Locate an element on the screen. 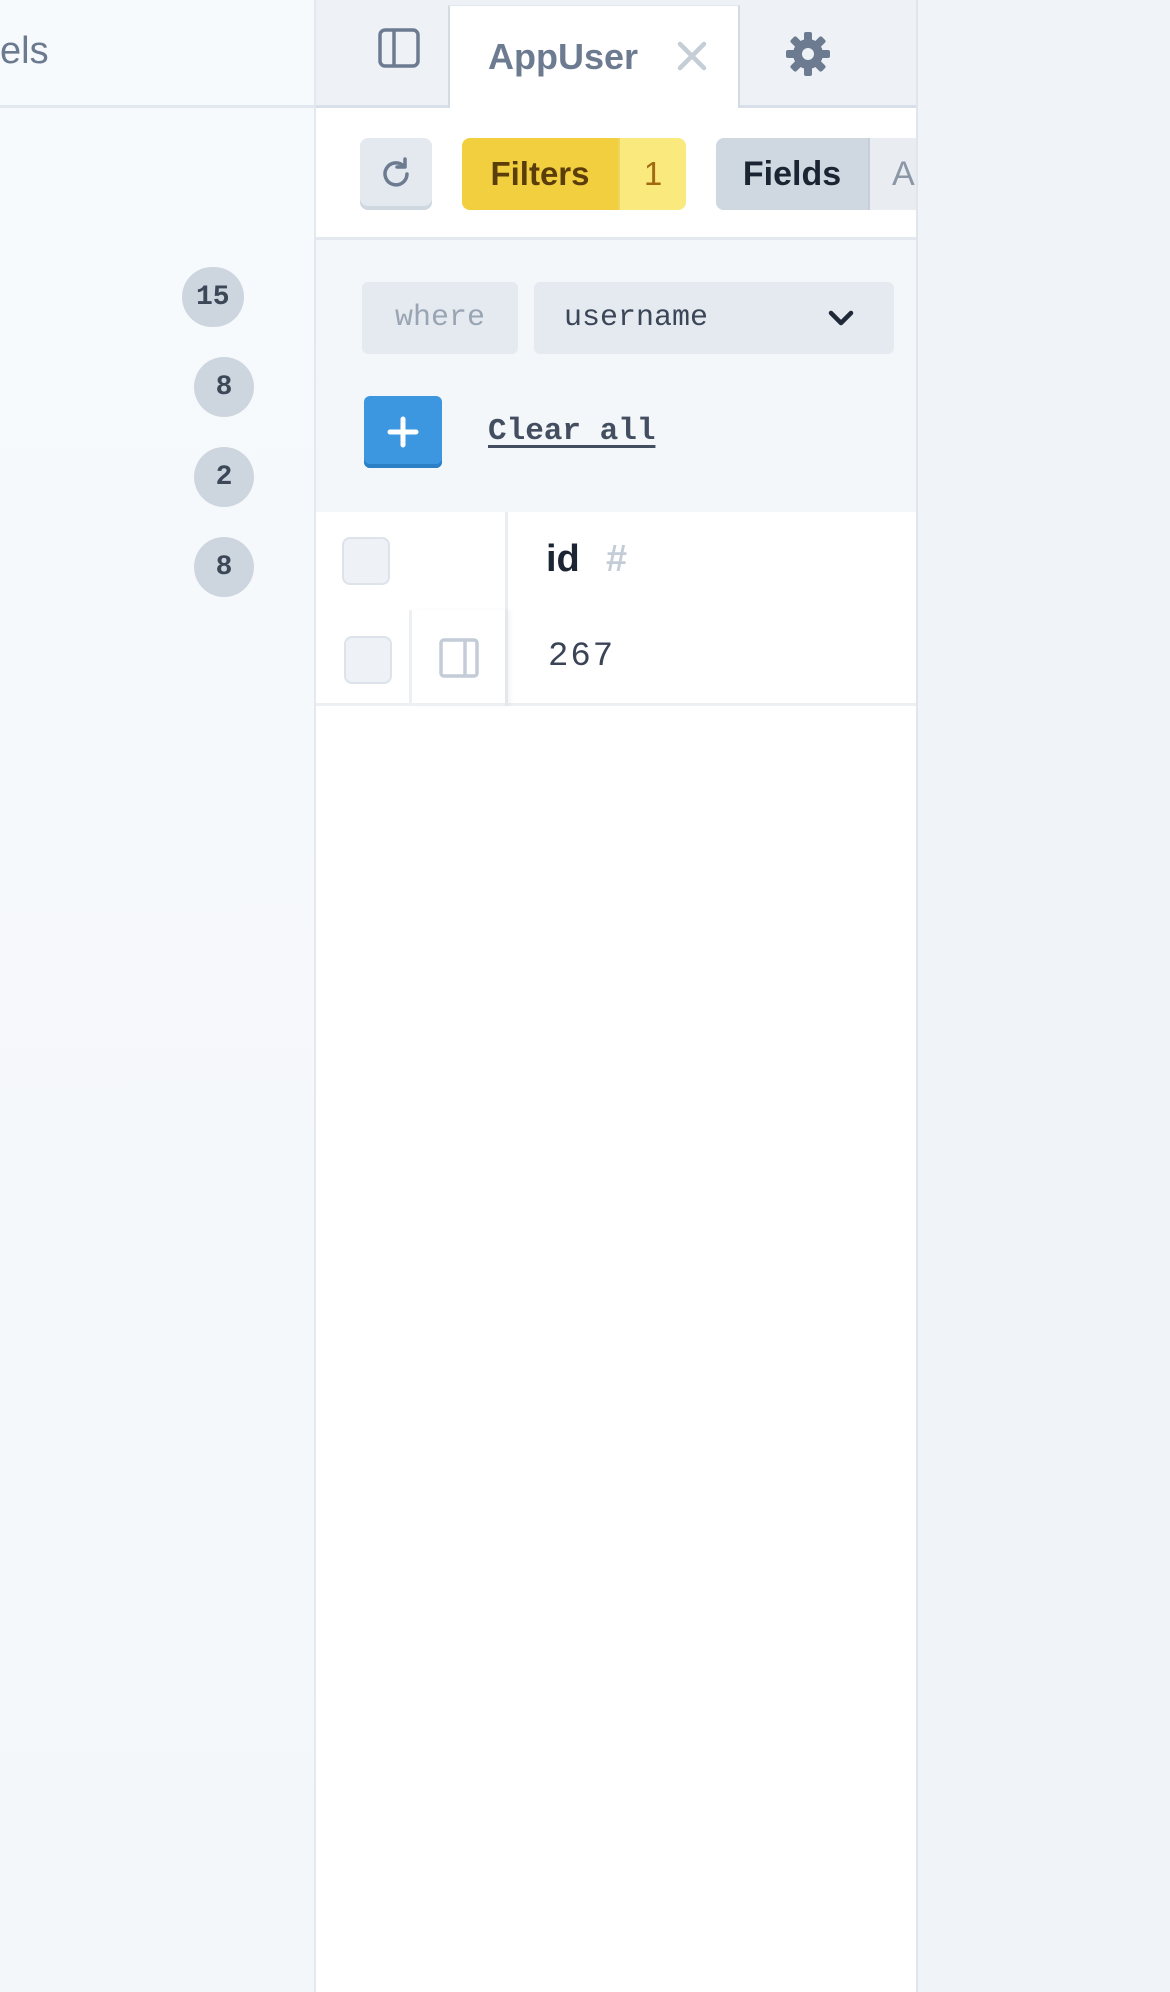  grid-header: id # is located at coordinates (616, 561).